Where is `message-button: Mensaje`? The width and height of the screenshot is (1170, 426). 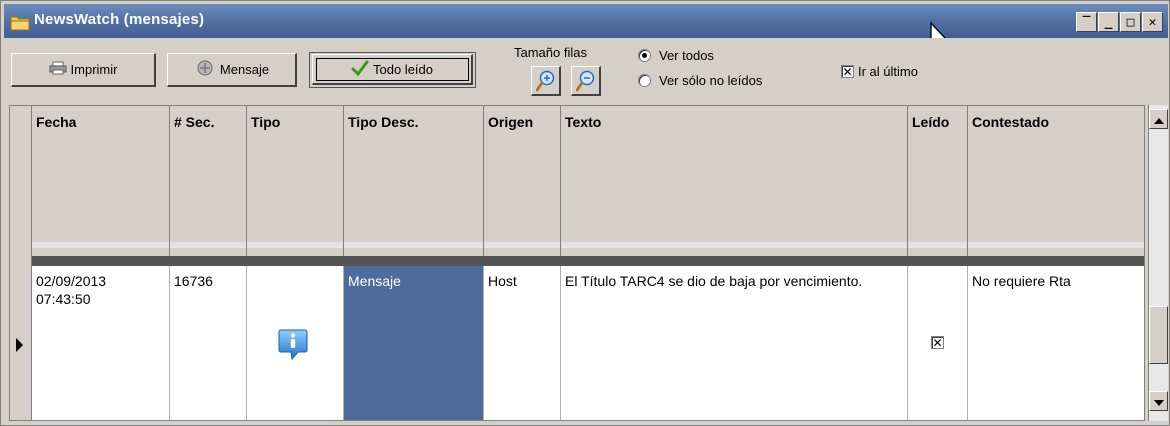 message-button: Mensaje is located at coordinates (232, 70).